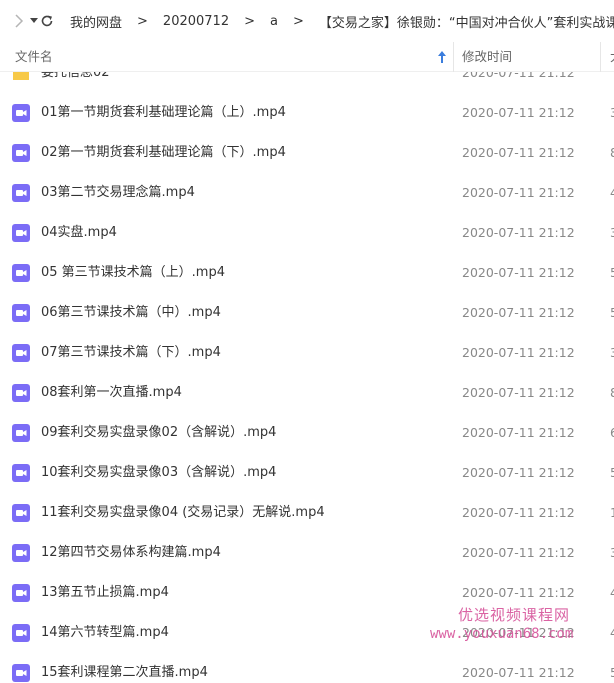 The width and height of the screenshot is (614, 683). Describe the element at coordinates (307, 313) in the screenshot. I see `file-row: 06第三节课技术篇（中）.mp4 2020-07-11 21:12 5` at that location.